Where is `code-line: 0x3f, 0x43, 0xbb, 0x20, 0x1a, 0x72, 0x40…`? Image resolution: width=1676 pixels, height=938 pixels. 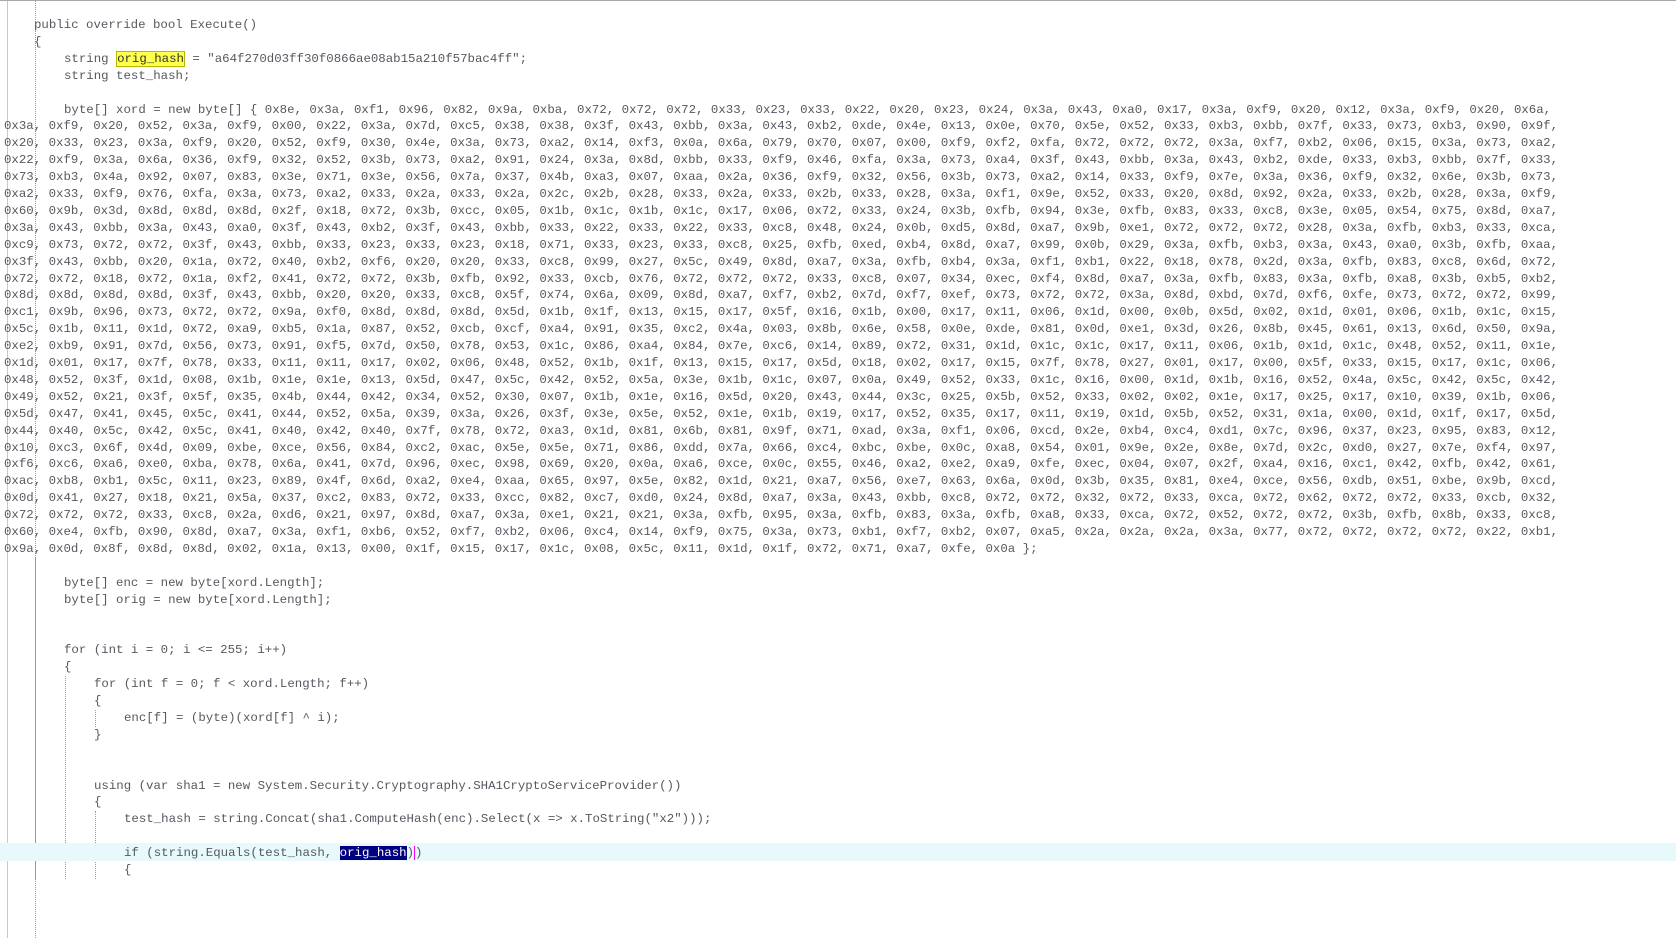 code-line: 0x3f, 0x43, 0xbb, 0x20, 0x1a, 0x72, 0x40… is located at coordinates (781, 262).